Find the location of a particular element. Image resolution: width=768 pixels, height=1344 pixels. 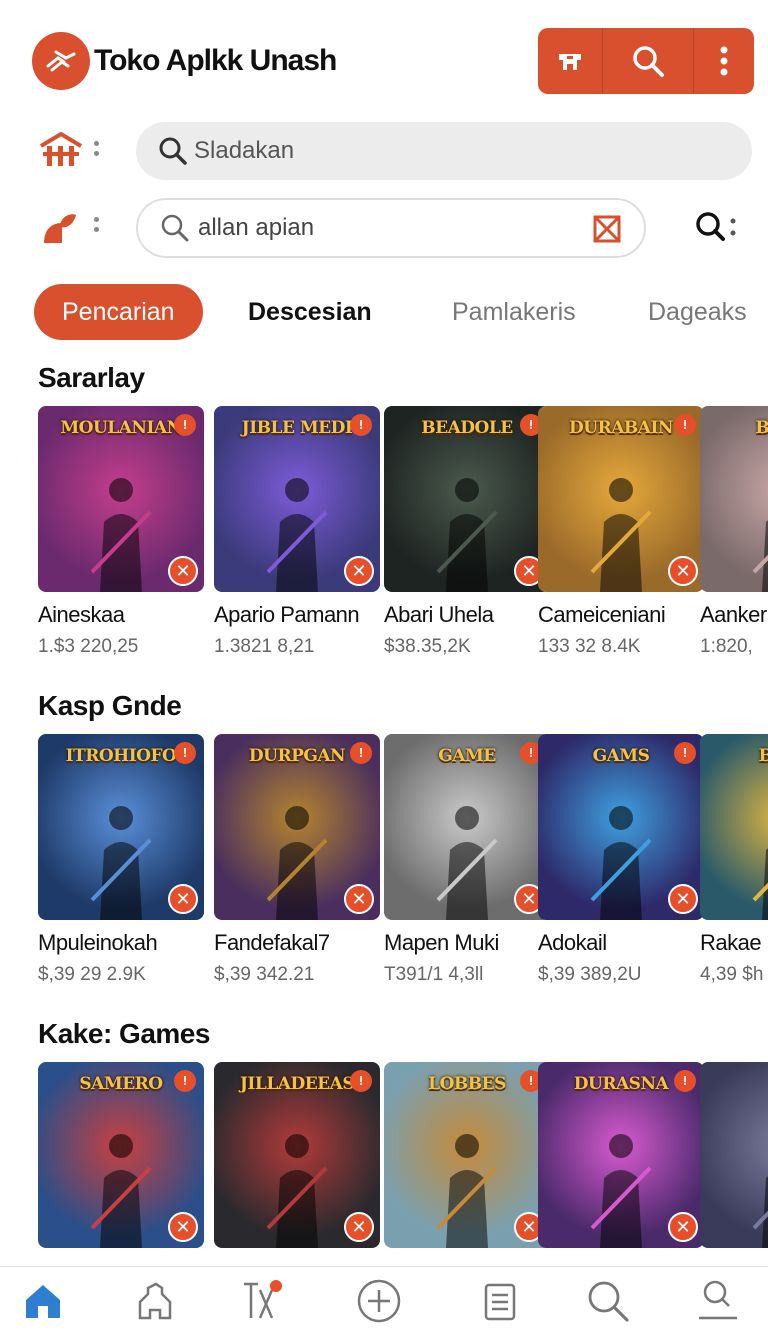

game-thumbnail: JIBLE MEDI! ✕ is located at coordinates (297, 499).